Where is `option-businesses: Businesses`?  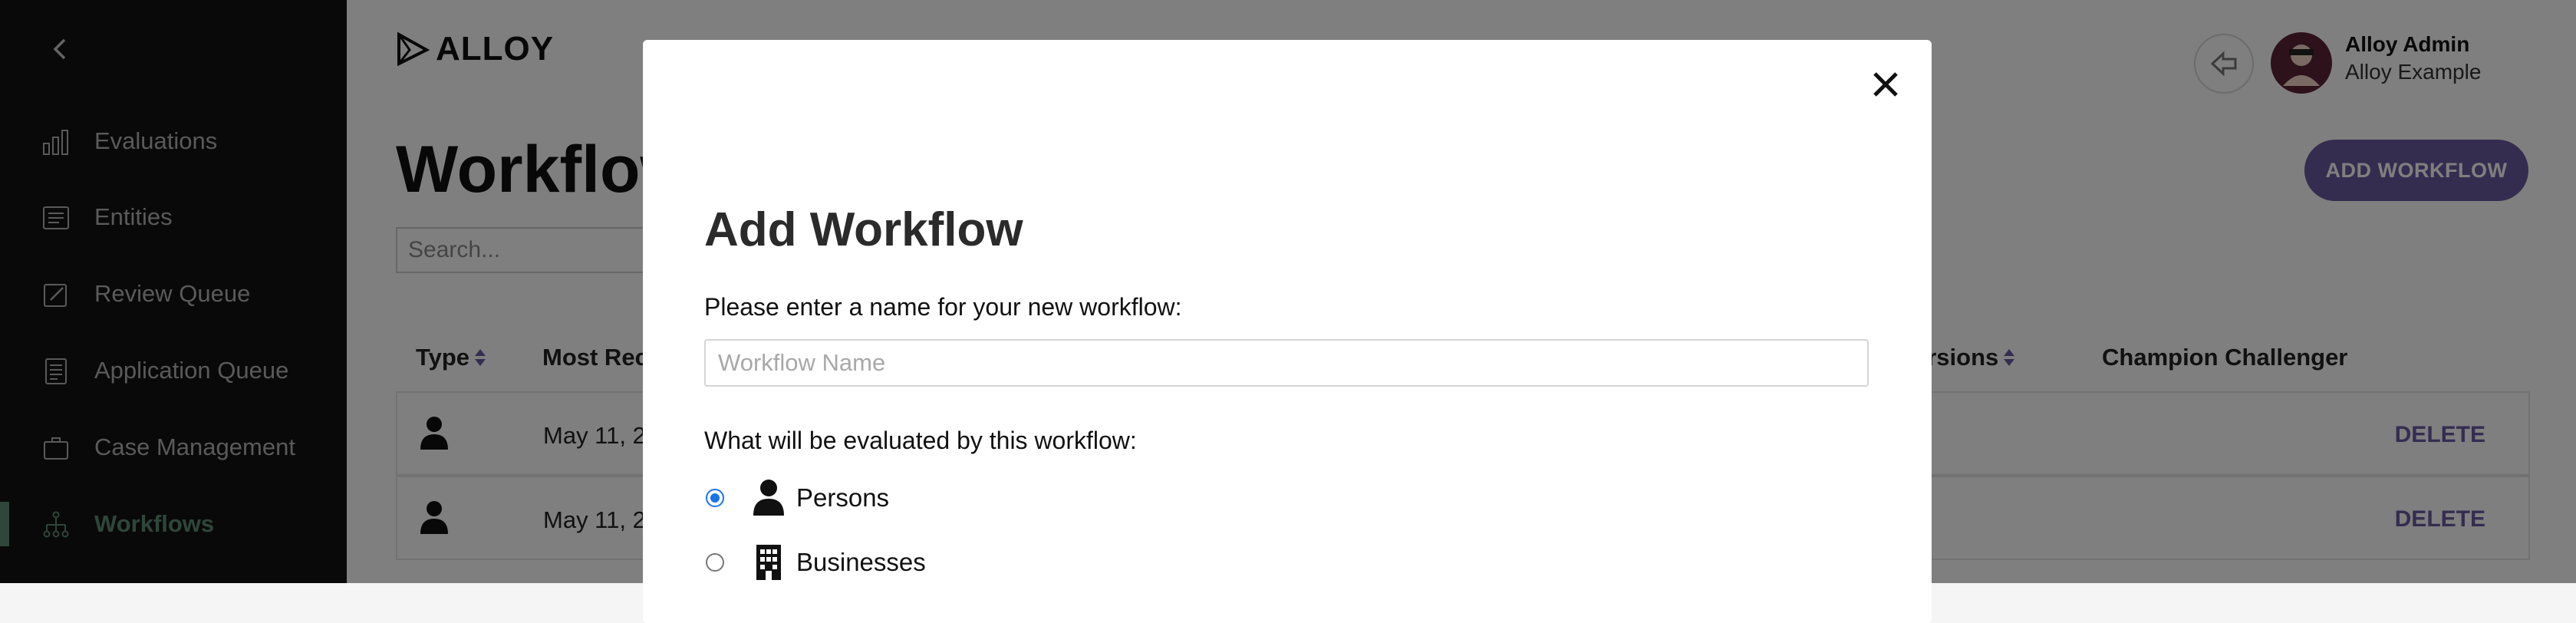 option-businesses: Businesses is located at coordinates (815, 563).